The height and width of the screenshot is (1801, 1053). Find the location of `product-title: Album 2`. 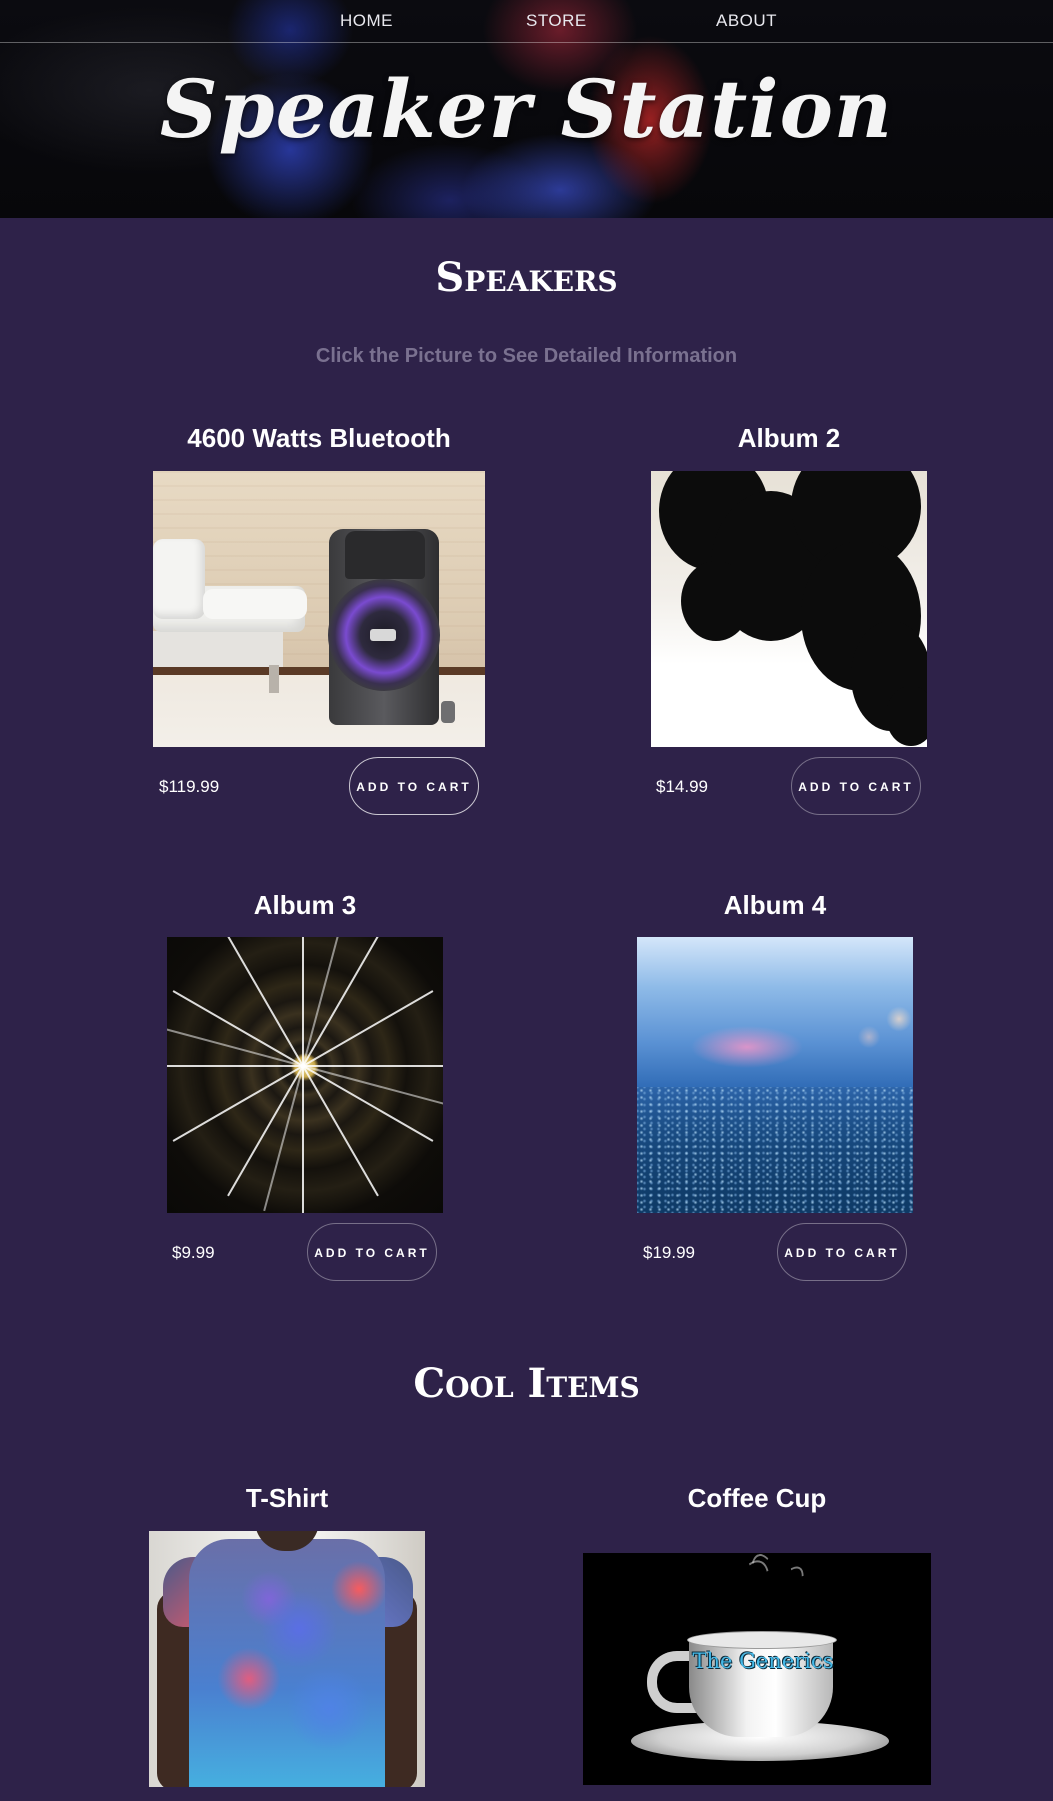

product-title: Album 2 is located at coordinates (789, 438).